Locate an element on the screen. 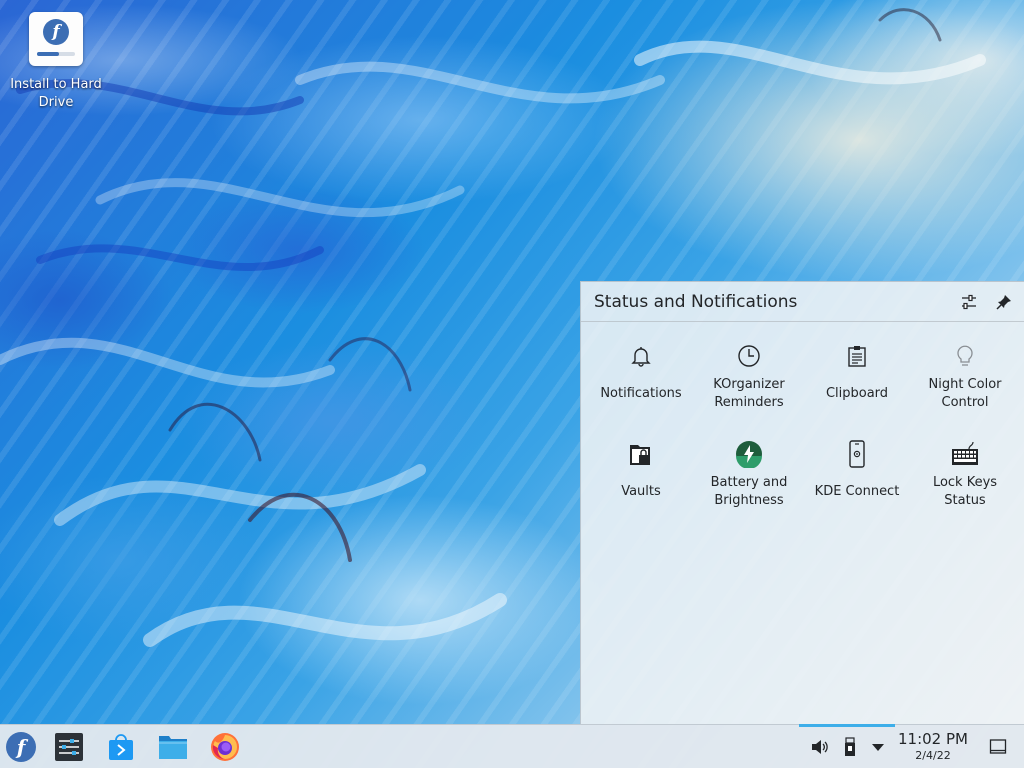  popup-title: Status and Notifications is located at coordinates (696, 301).